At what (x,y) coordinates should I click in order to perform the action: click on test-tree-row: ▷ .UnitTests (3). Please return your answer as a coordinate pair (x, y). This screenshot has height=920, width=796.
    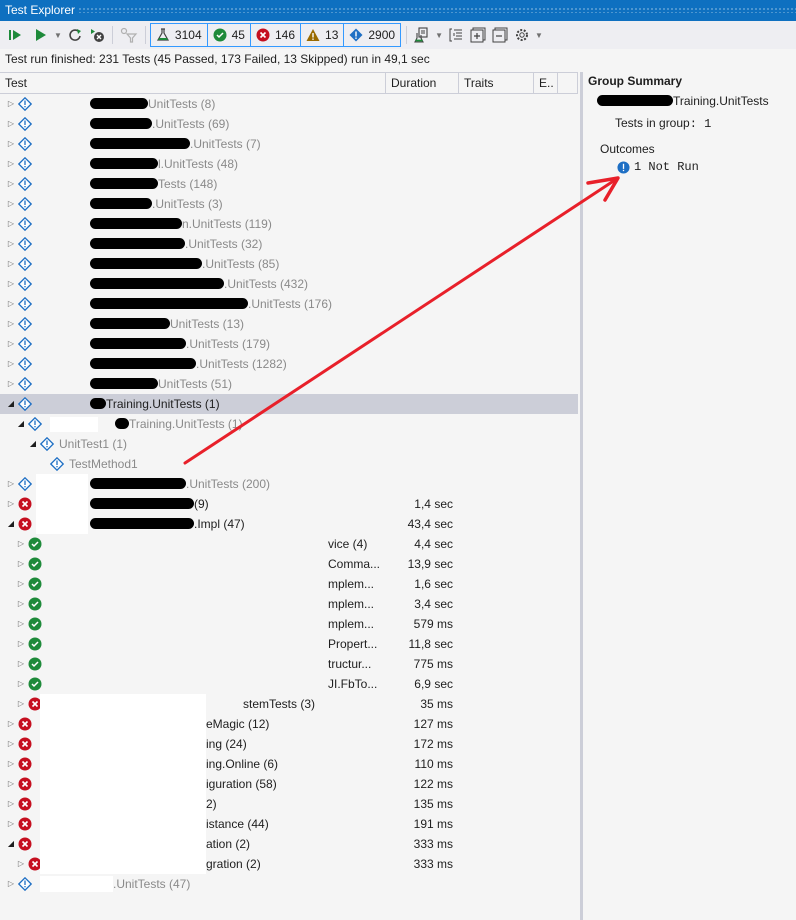
    Looking at the image, I should click on (289, 204).